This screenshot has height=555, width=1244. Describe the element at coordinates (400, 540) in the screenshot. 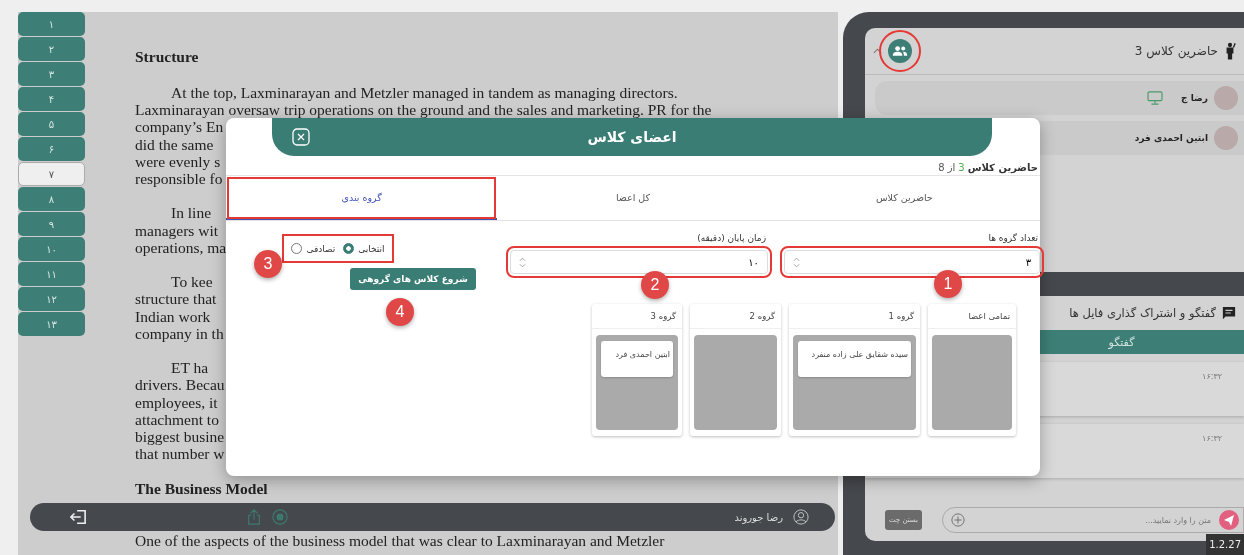

I see `document-text-line: One of the aspects of the business model that was clear to Laxminarayan and Metzler` at that location.